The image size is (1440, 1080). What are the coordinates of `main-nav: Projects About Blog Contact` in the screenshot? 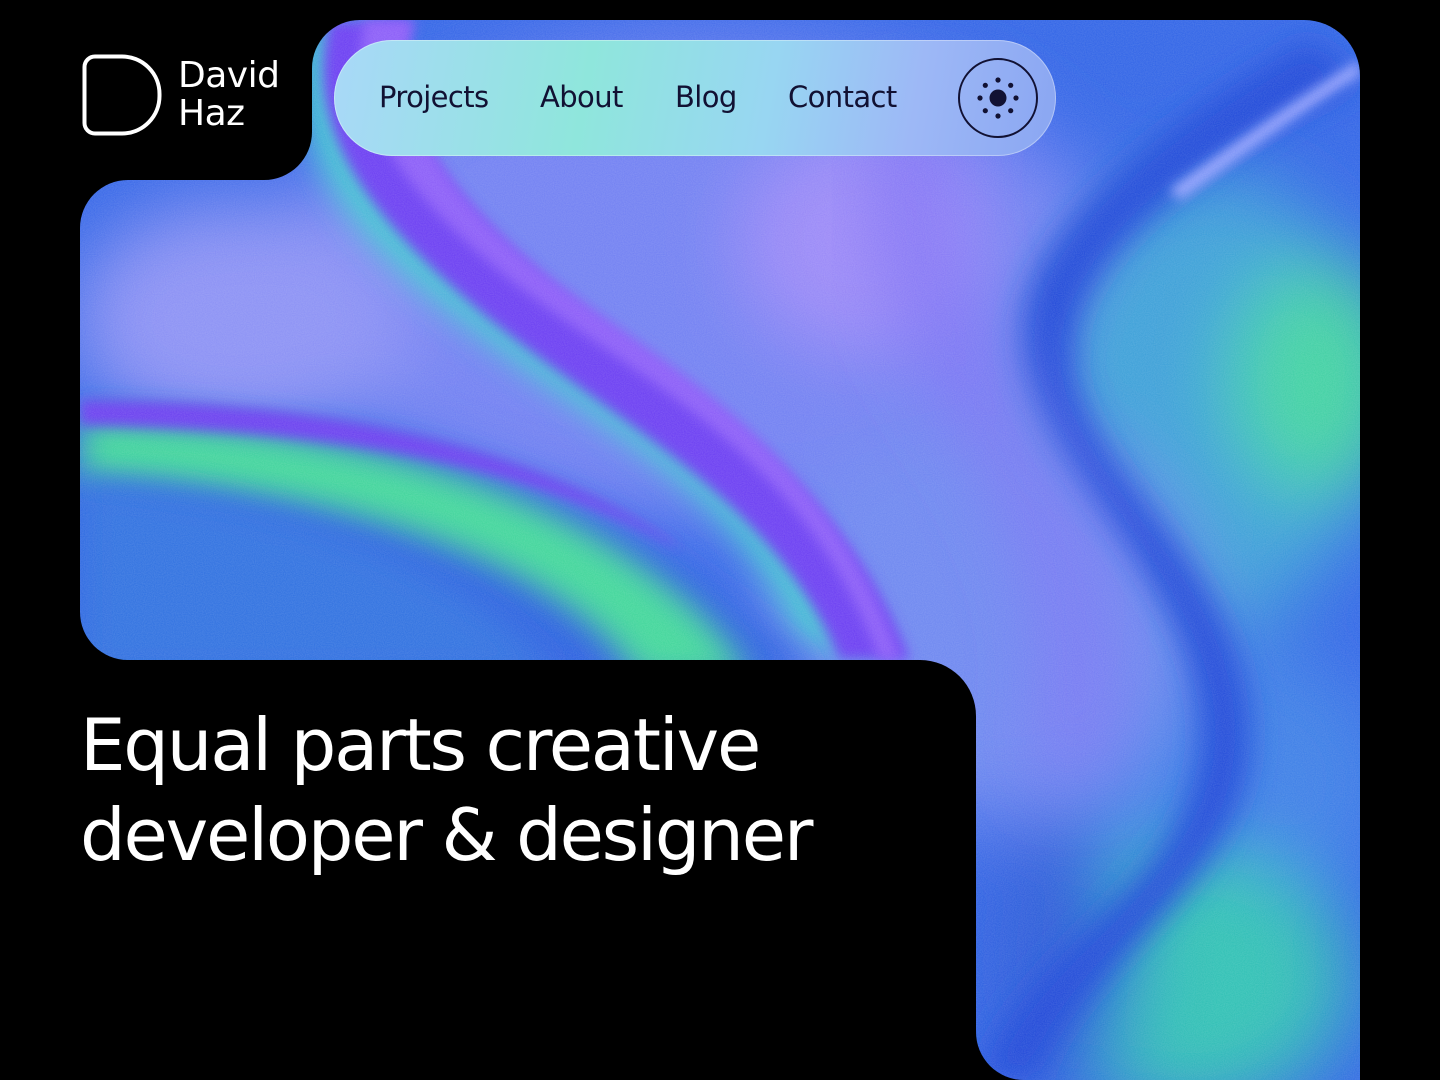 It's located at (695, 98).